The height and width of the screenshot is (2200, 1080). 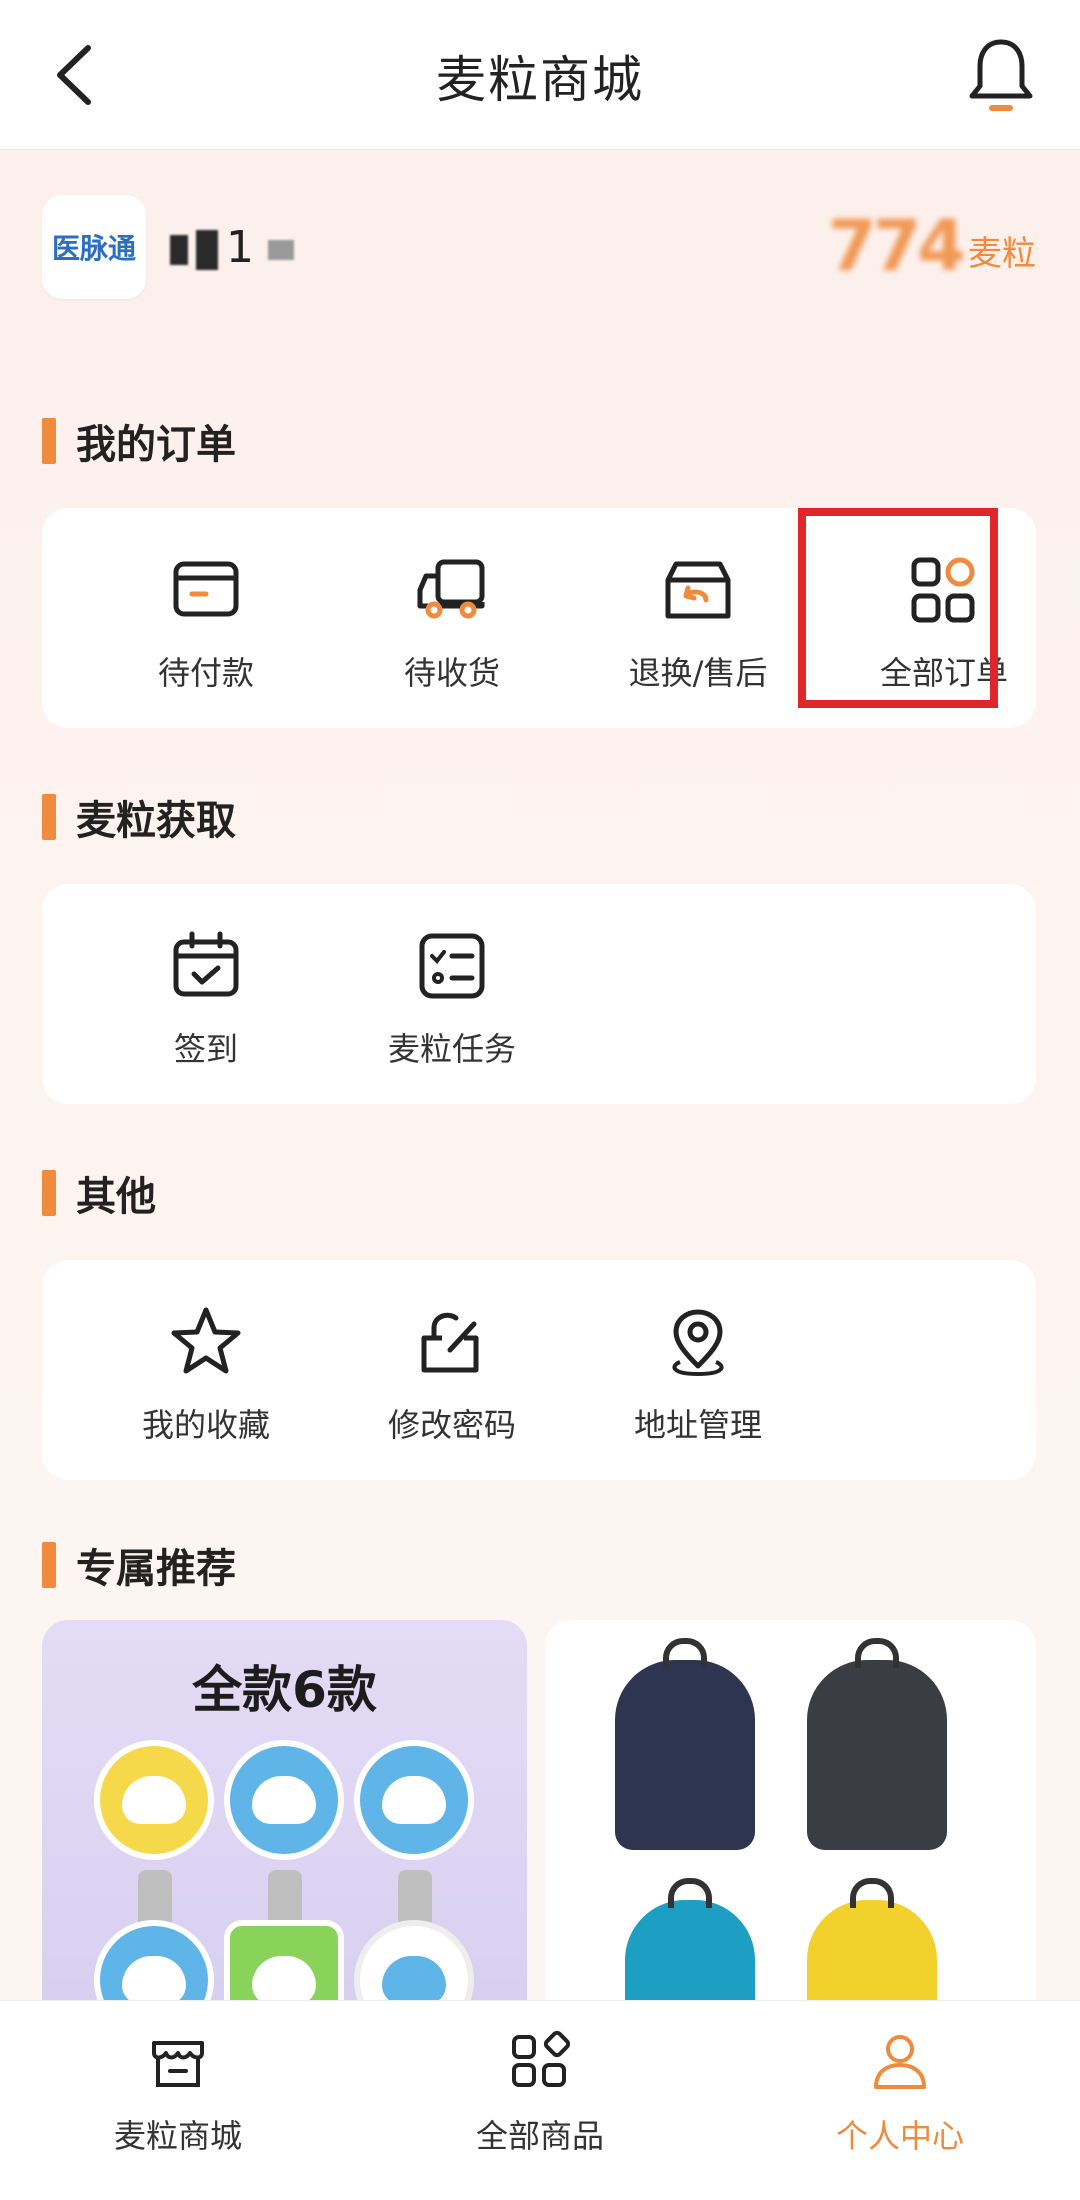 What do you see at coordinates (698, 590) in the screenshot?
I see `return-box-icon` at bounding box center [698, 590].